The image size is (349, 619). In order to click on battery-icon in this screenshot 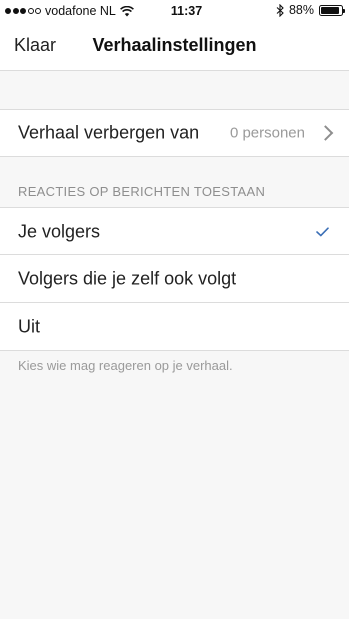, I will do `click(332, 10)`.